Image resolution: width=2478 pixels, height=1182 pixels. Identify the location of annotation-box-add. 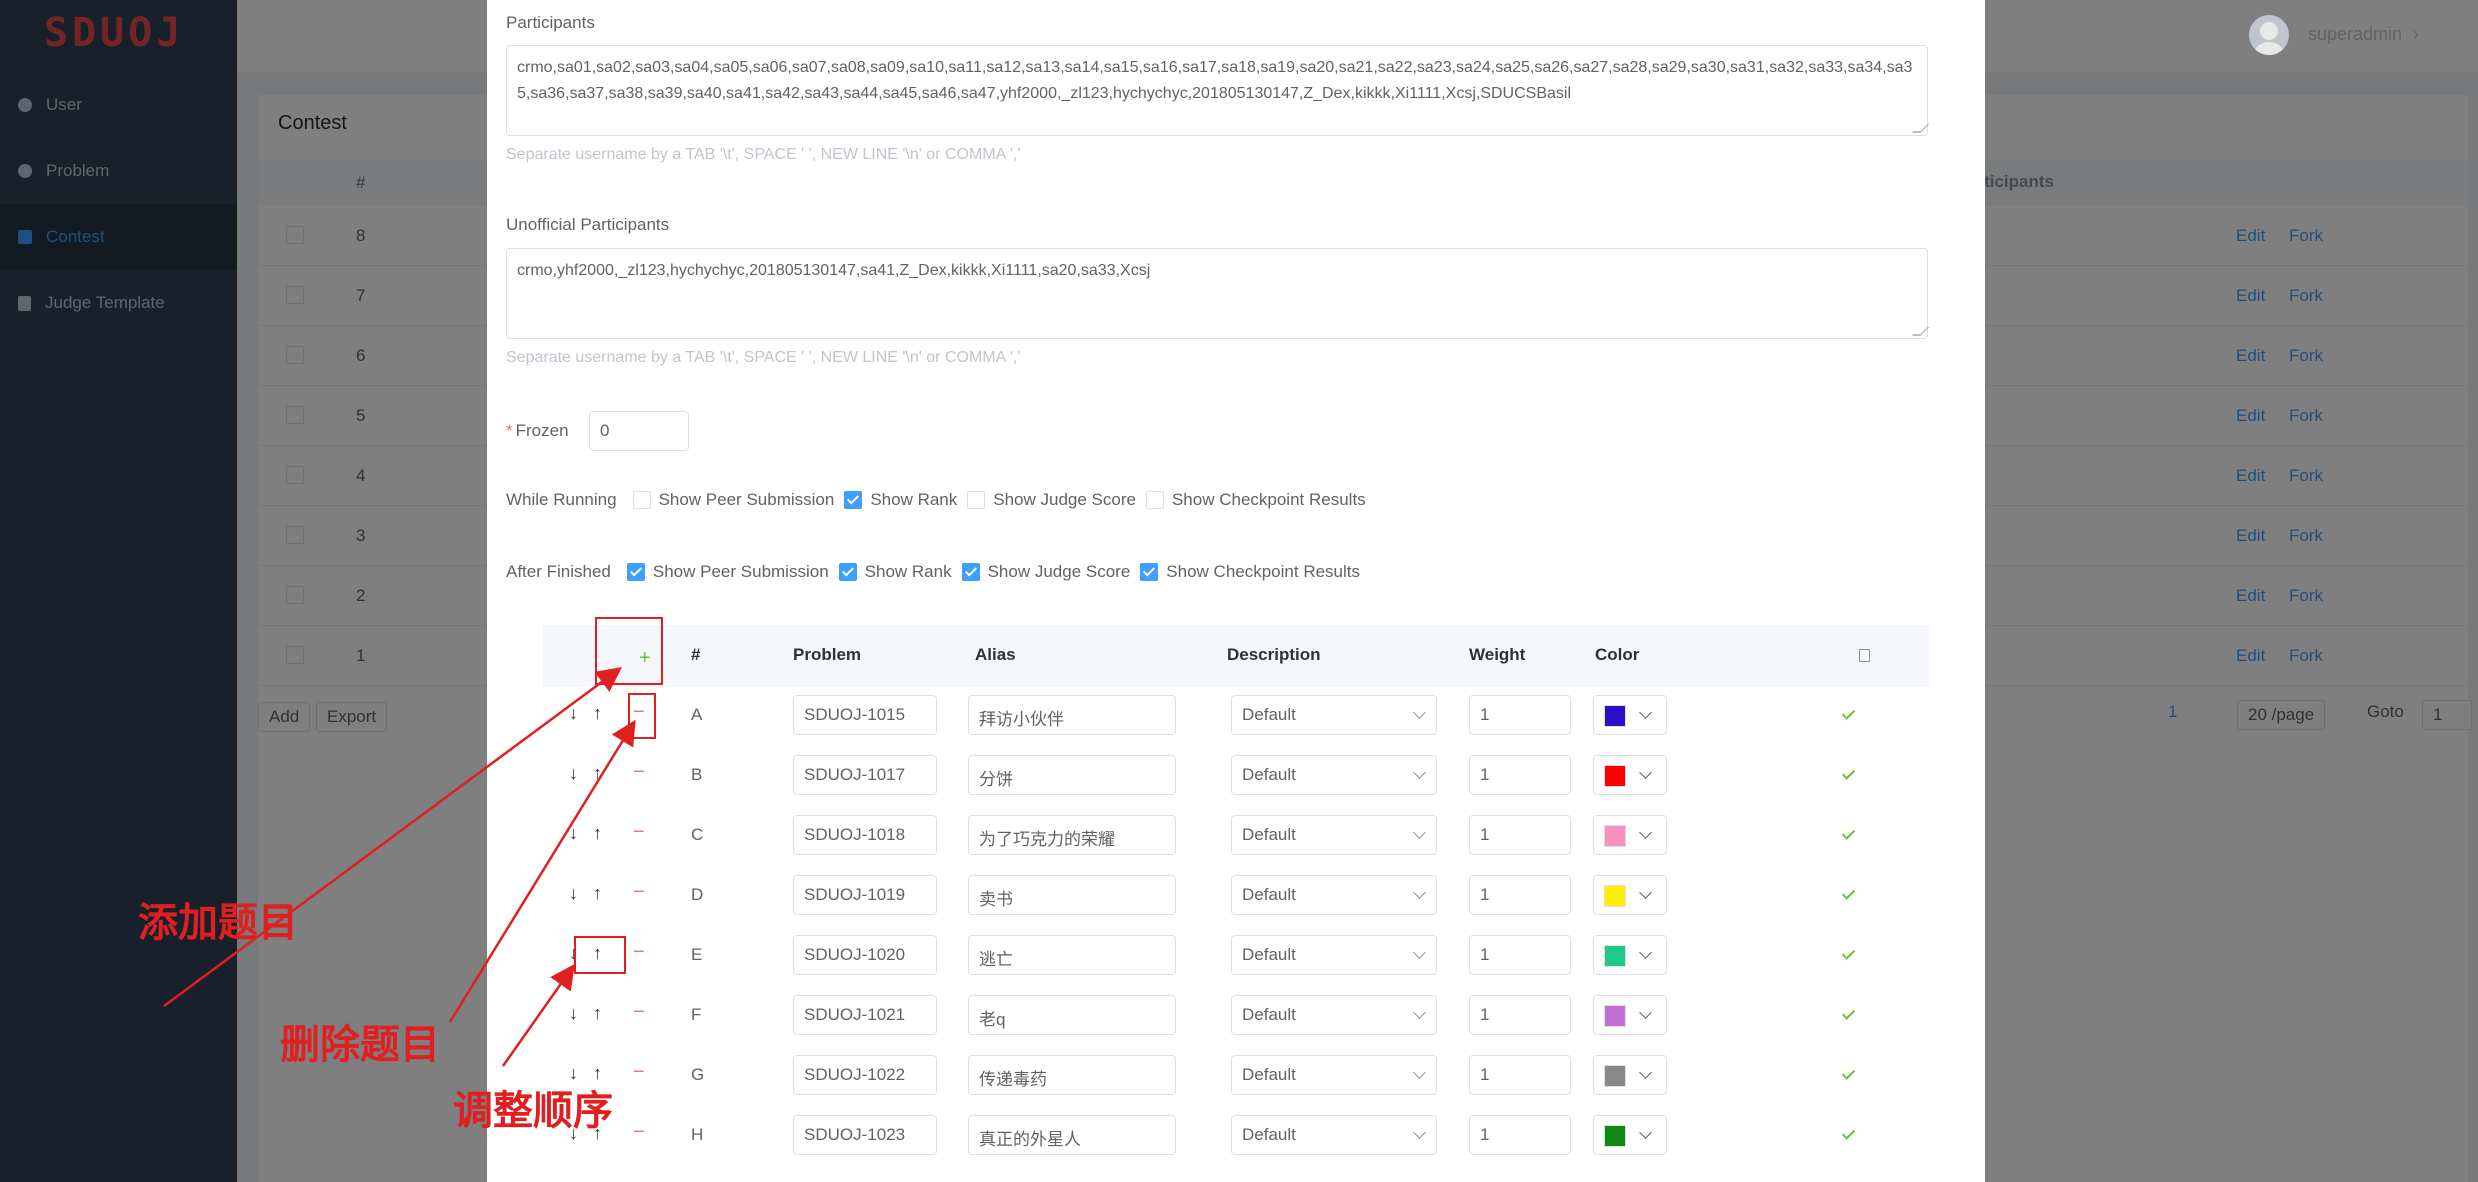
(629, 651).